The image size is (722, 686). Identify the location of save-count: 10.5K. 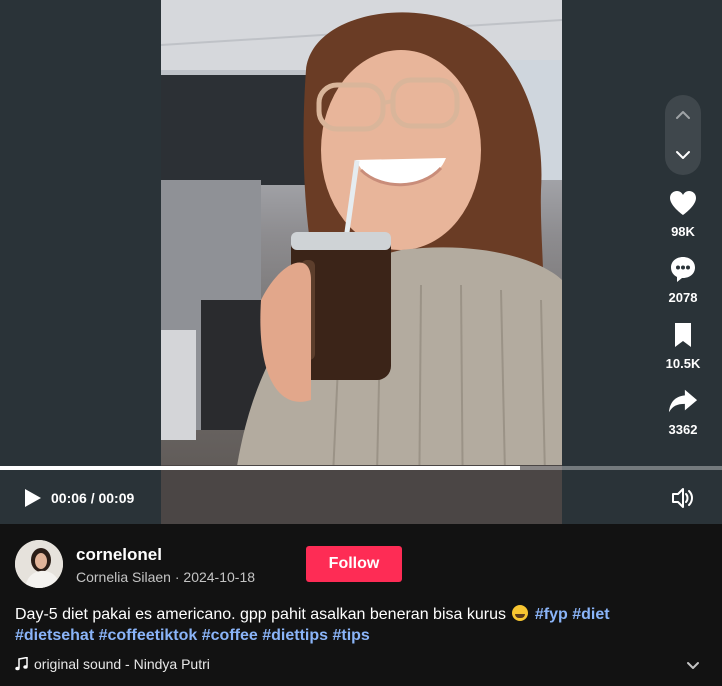
(683, 363).